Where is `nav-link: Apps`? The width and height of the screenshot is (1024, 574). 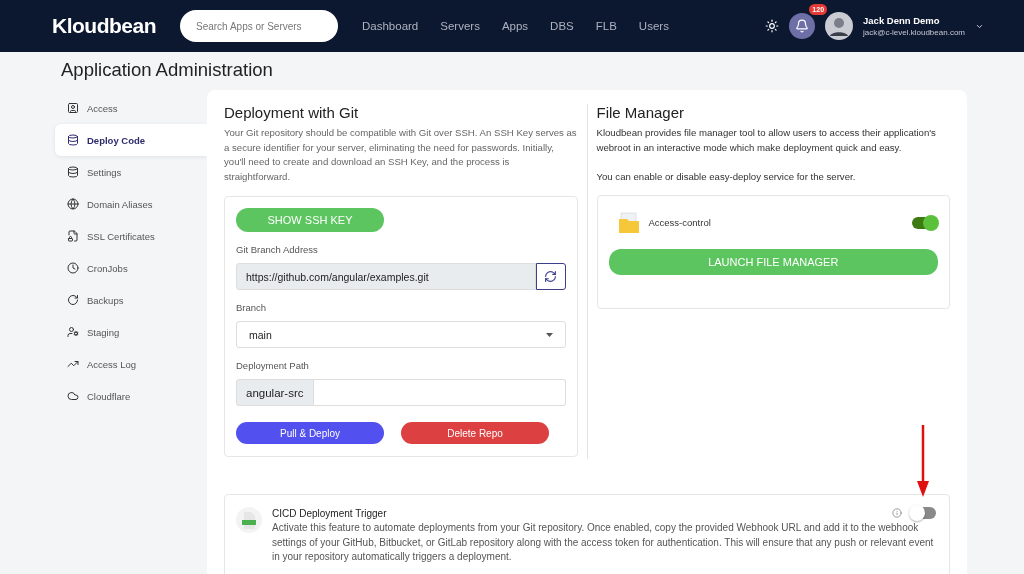 nav-link: Apps is located at coordinates (515, 26).